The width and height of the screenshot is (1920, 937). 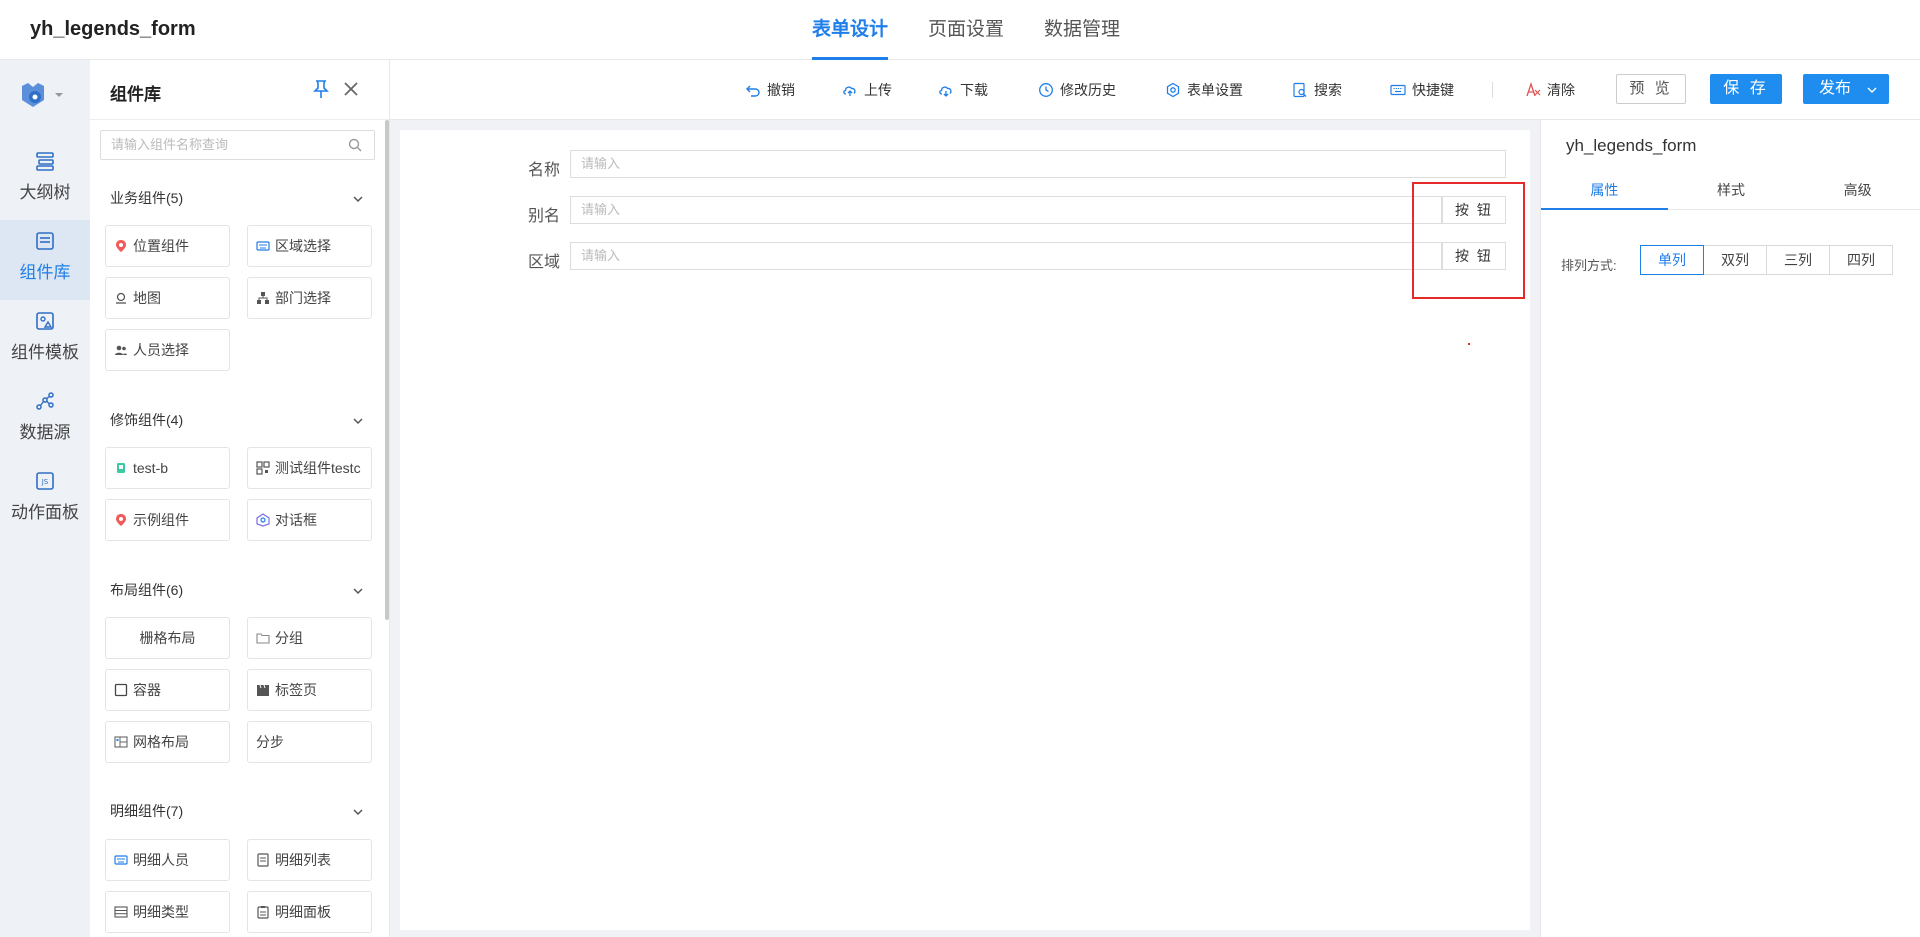 I want to click on form-settings-button: 表单设置, so click(x=1204, y=90).